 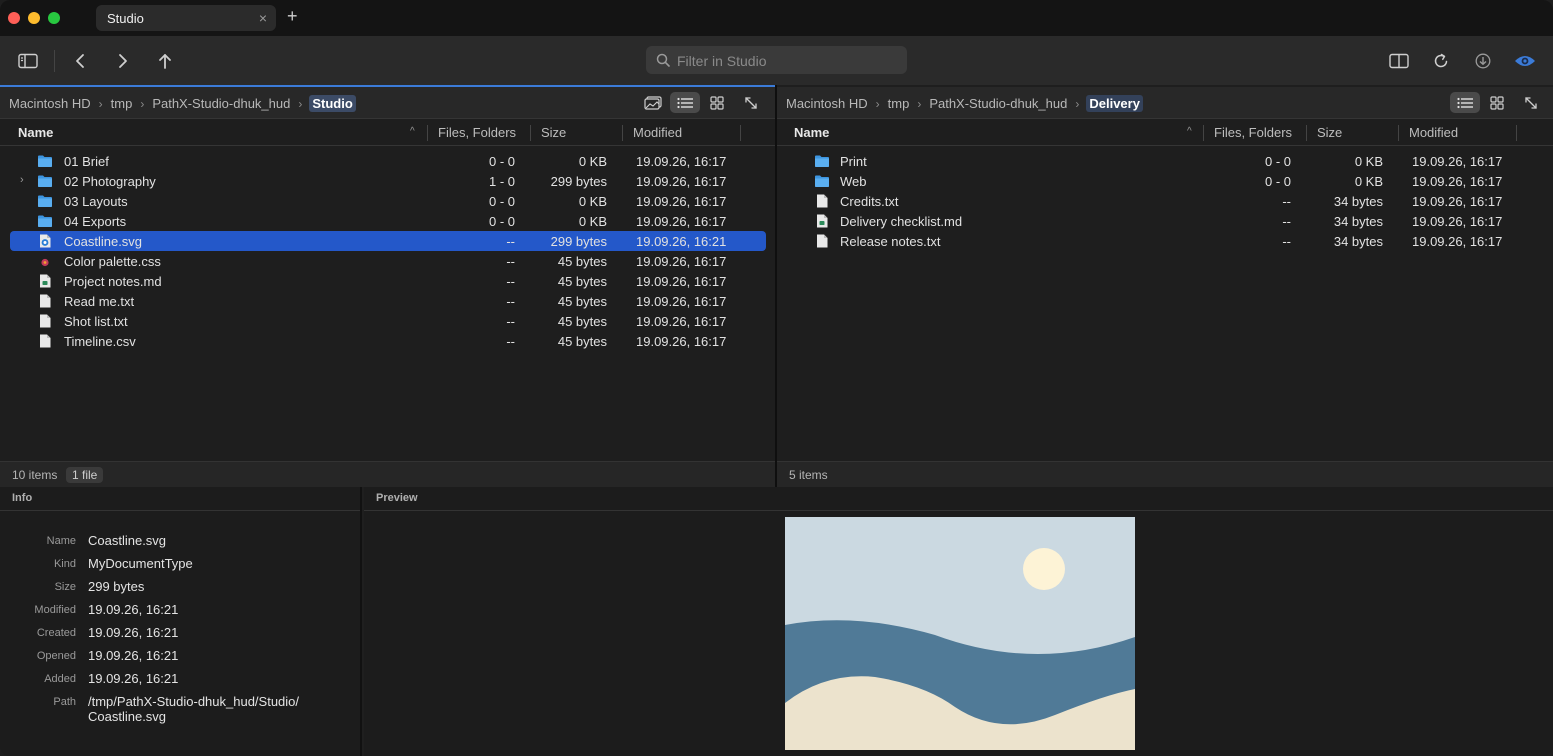 I want to click on file-name: Timeline.csv, so click(x=100, y=341).